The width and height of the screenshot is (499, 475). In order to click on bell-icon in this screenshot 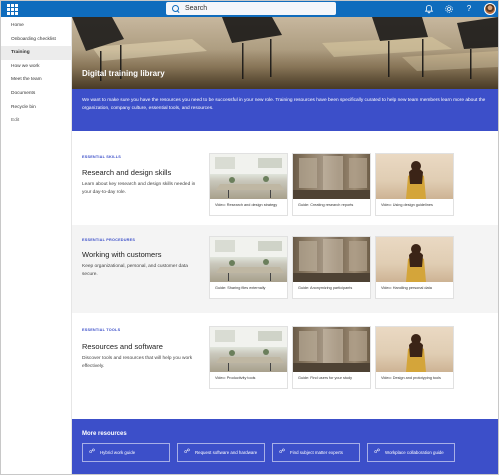, I will do `click(429, 9)`.